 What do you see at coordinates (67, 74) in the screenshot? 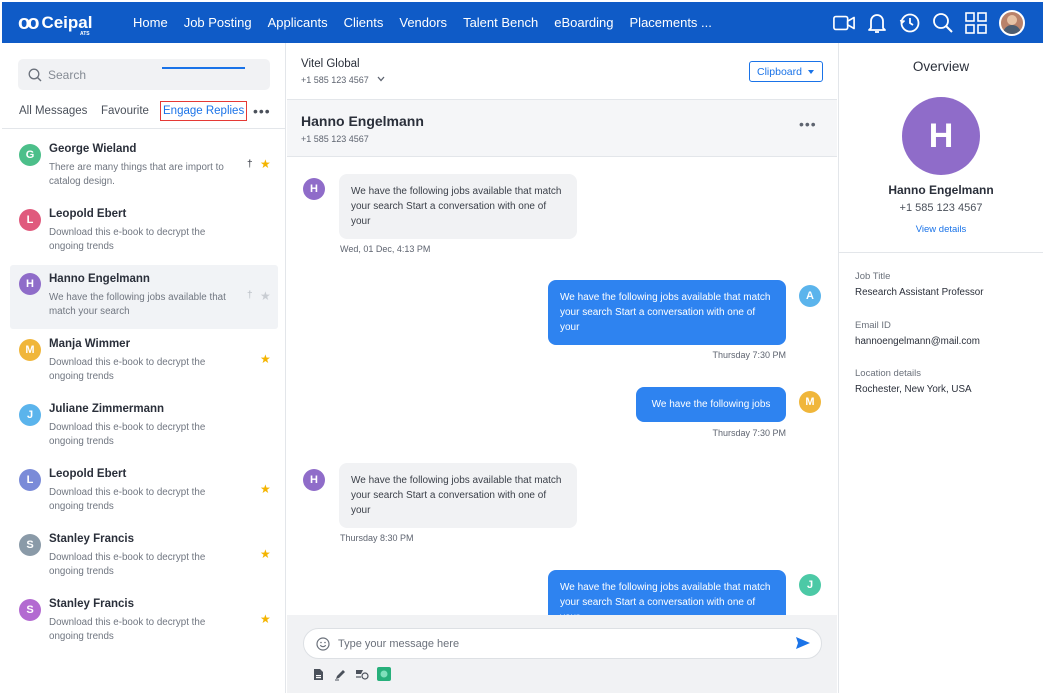
I see `search-placeholder: Search` at bounding box center [67, 74].